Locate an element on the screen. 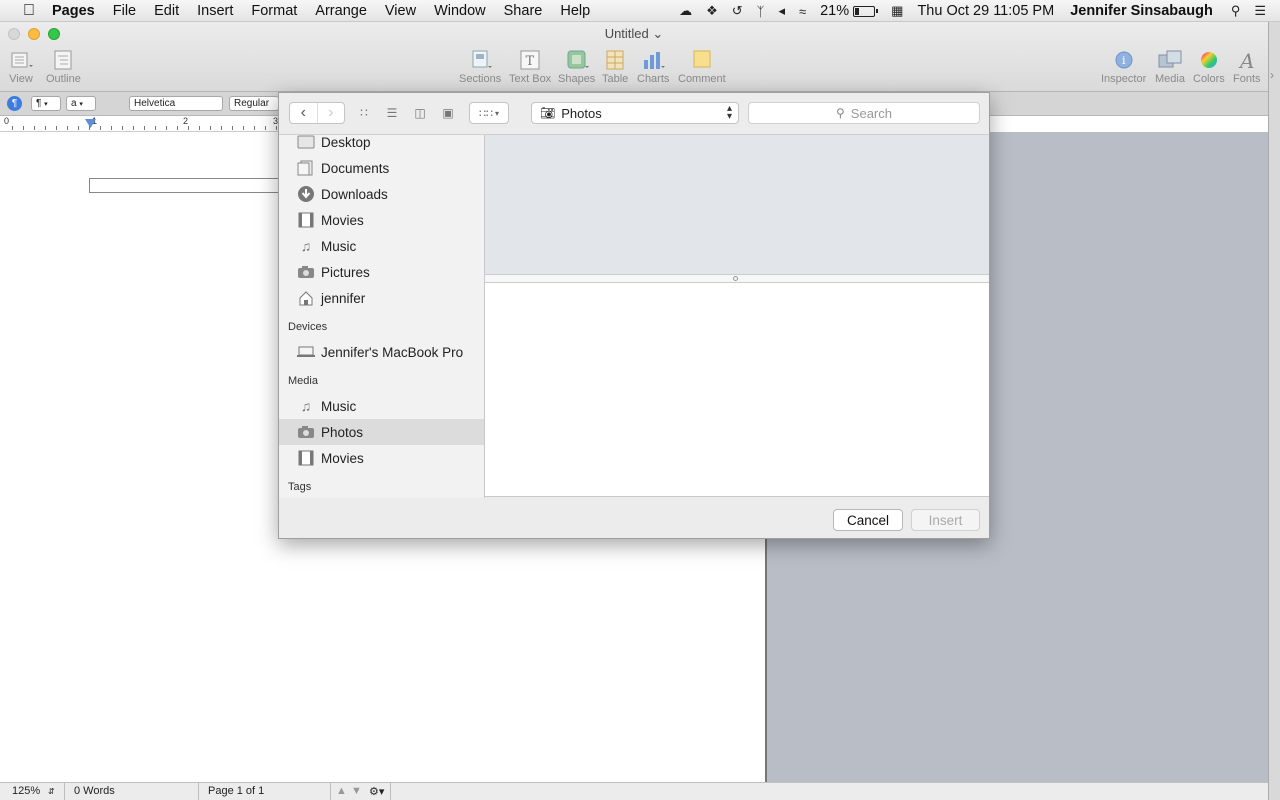  sidebar-item-downloads: Downloads is located at coordinates (381, 194).